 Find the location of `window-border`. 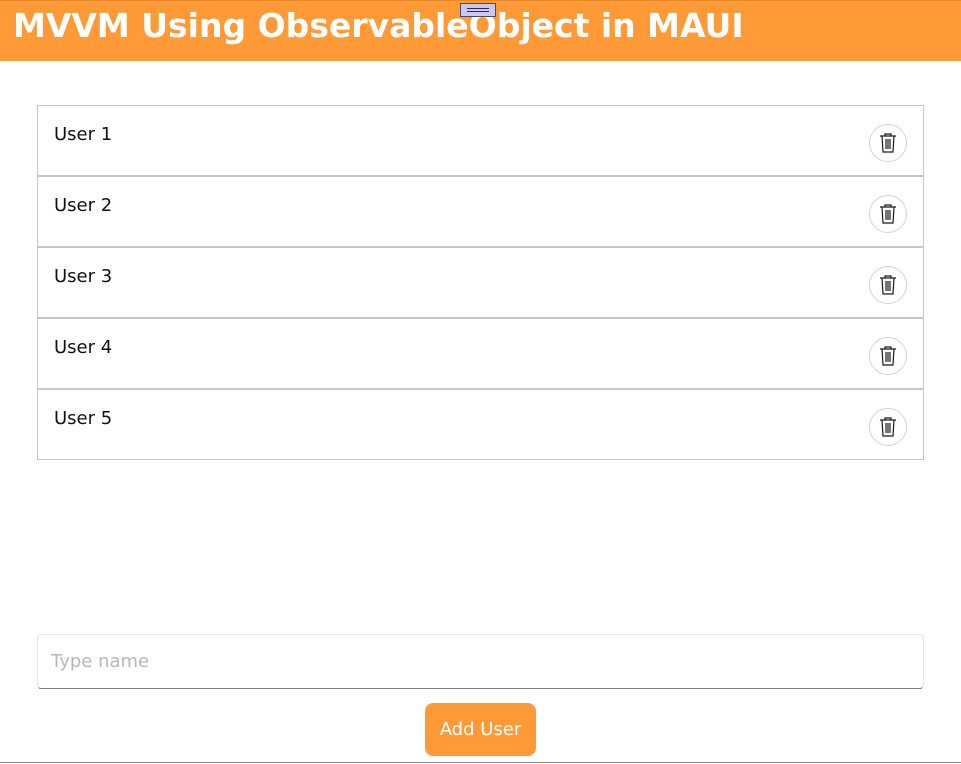

window-border is located at coordinates (480, 762).